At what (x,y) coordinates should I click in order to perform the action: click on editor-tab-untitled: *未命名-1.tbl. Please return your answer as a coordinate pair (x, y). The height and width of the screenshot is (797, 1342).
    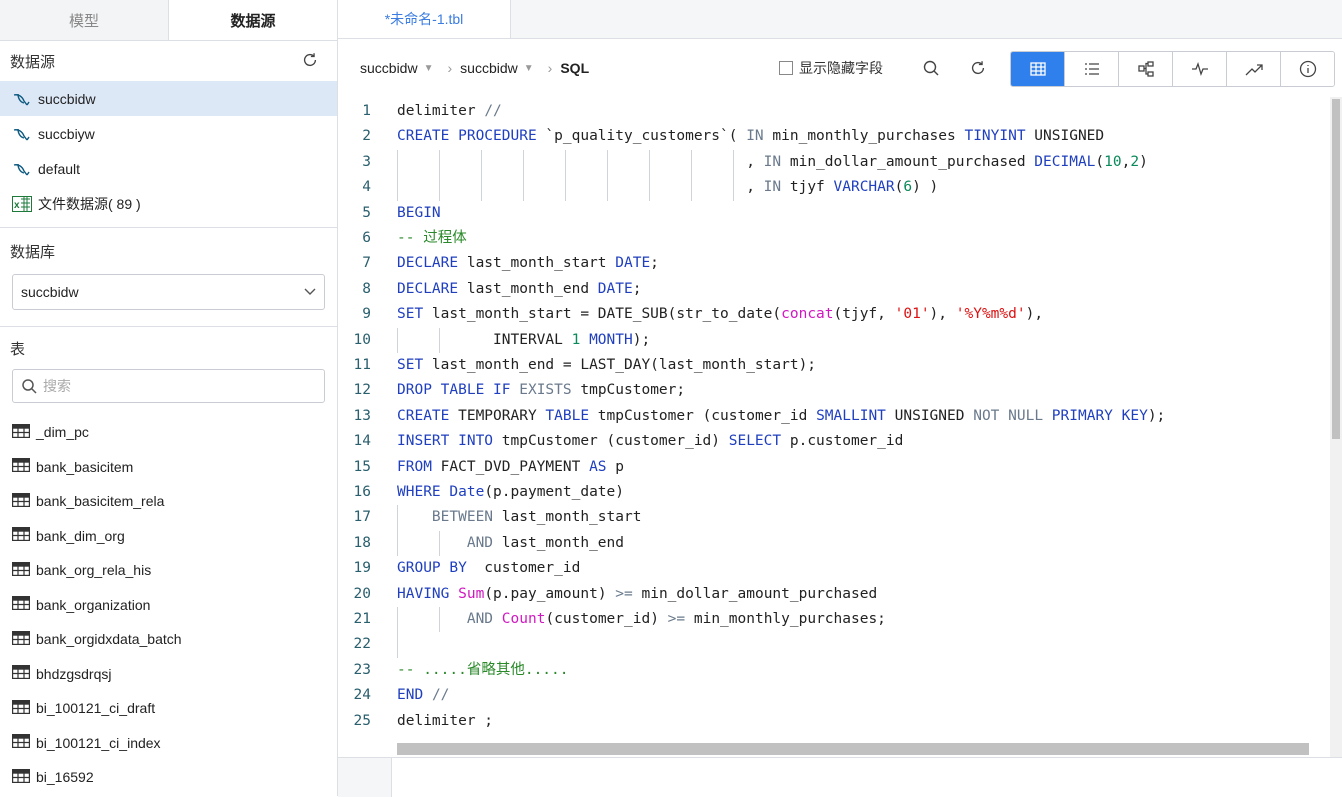
    Looking at the image, I should click on (424, 19).